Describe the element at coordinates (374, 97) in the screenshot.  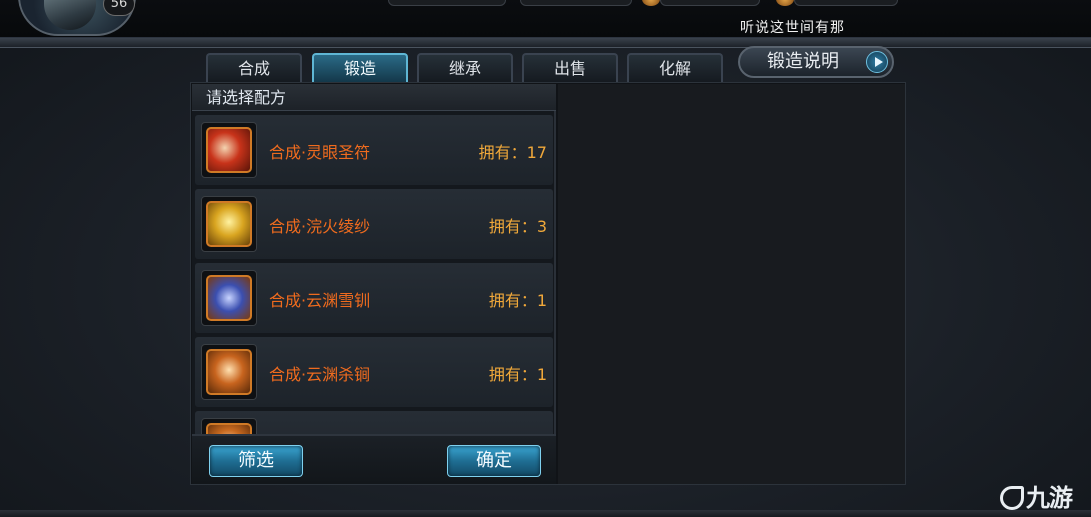
I see `recipe-list-title: 请选择配方` at that location.